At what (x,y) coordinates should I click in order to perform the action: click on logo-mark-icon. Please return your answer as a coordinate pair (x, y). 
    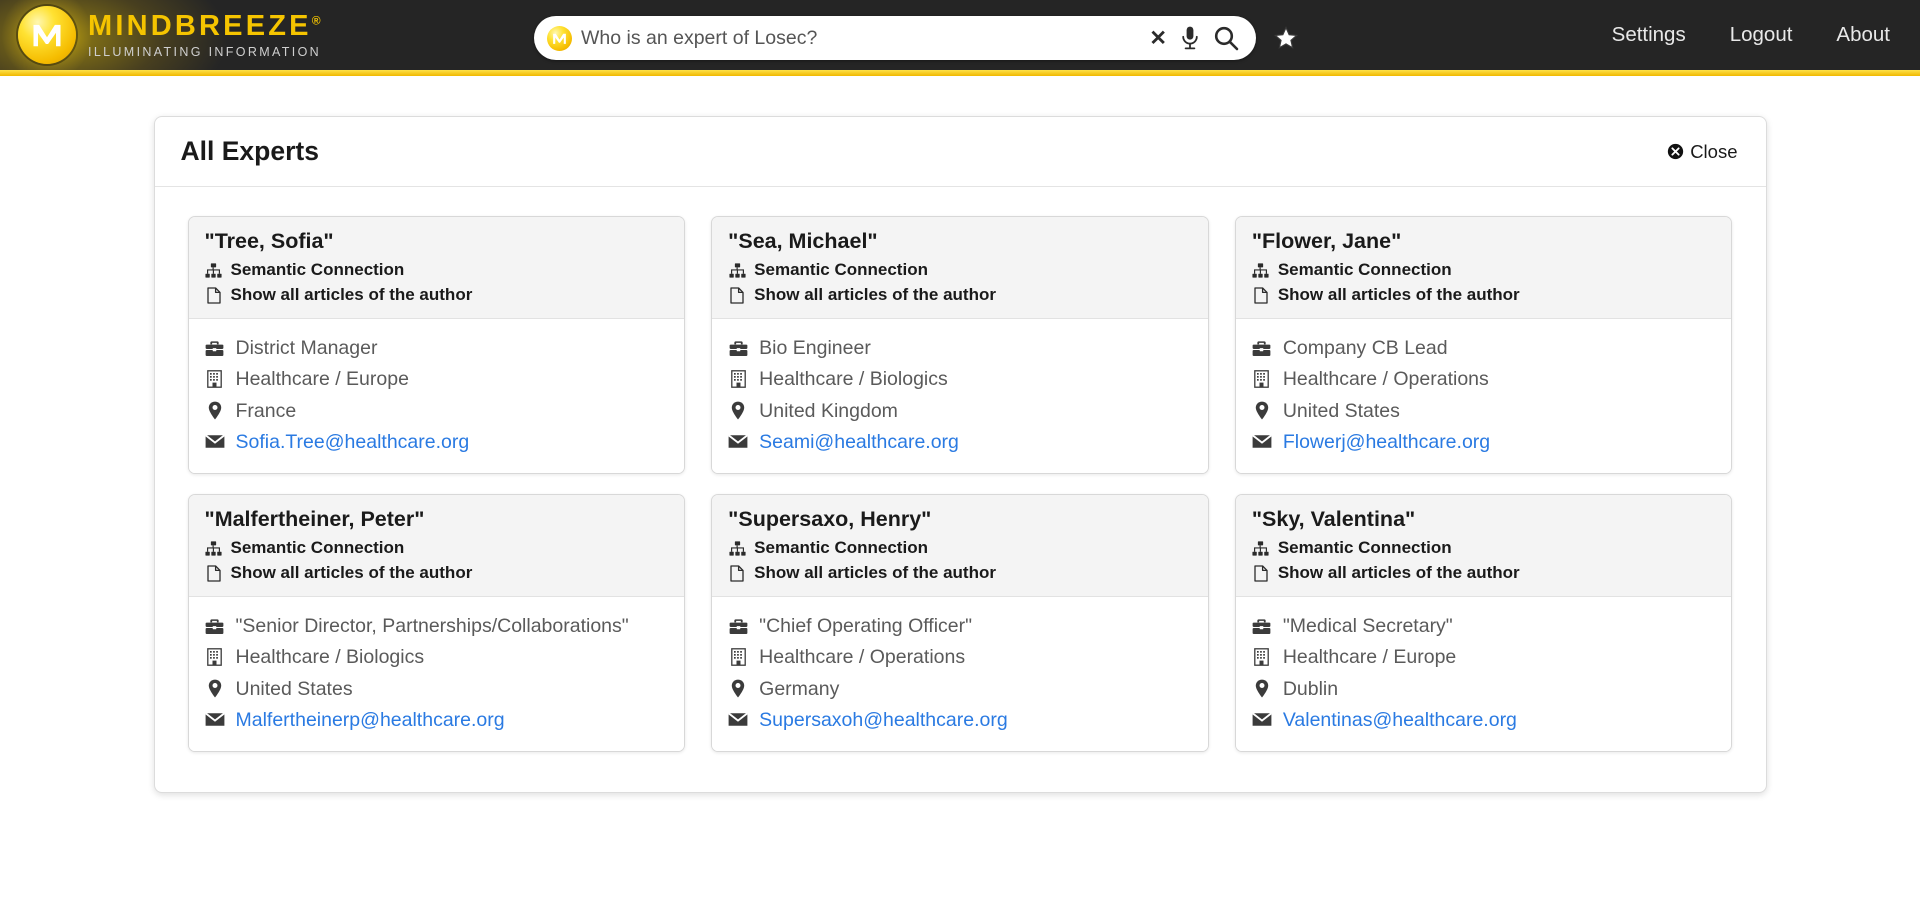
    Looking at the image, I should click on (47, 40).